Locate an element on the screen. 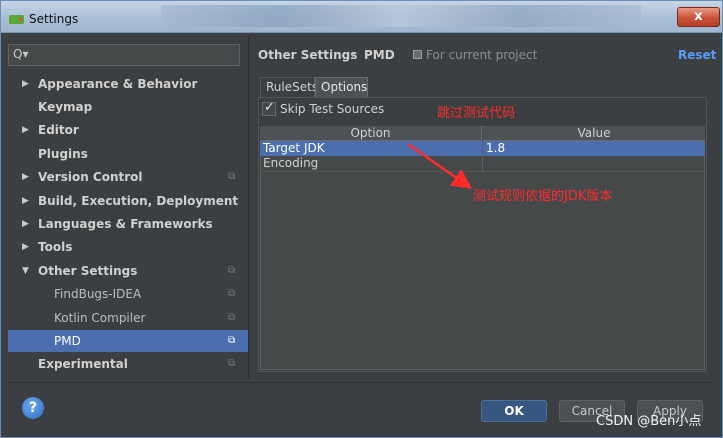 The height and width of the screenshot is (438, 723). search-icon: Q▾ is located at coordinates (21, 54).